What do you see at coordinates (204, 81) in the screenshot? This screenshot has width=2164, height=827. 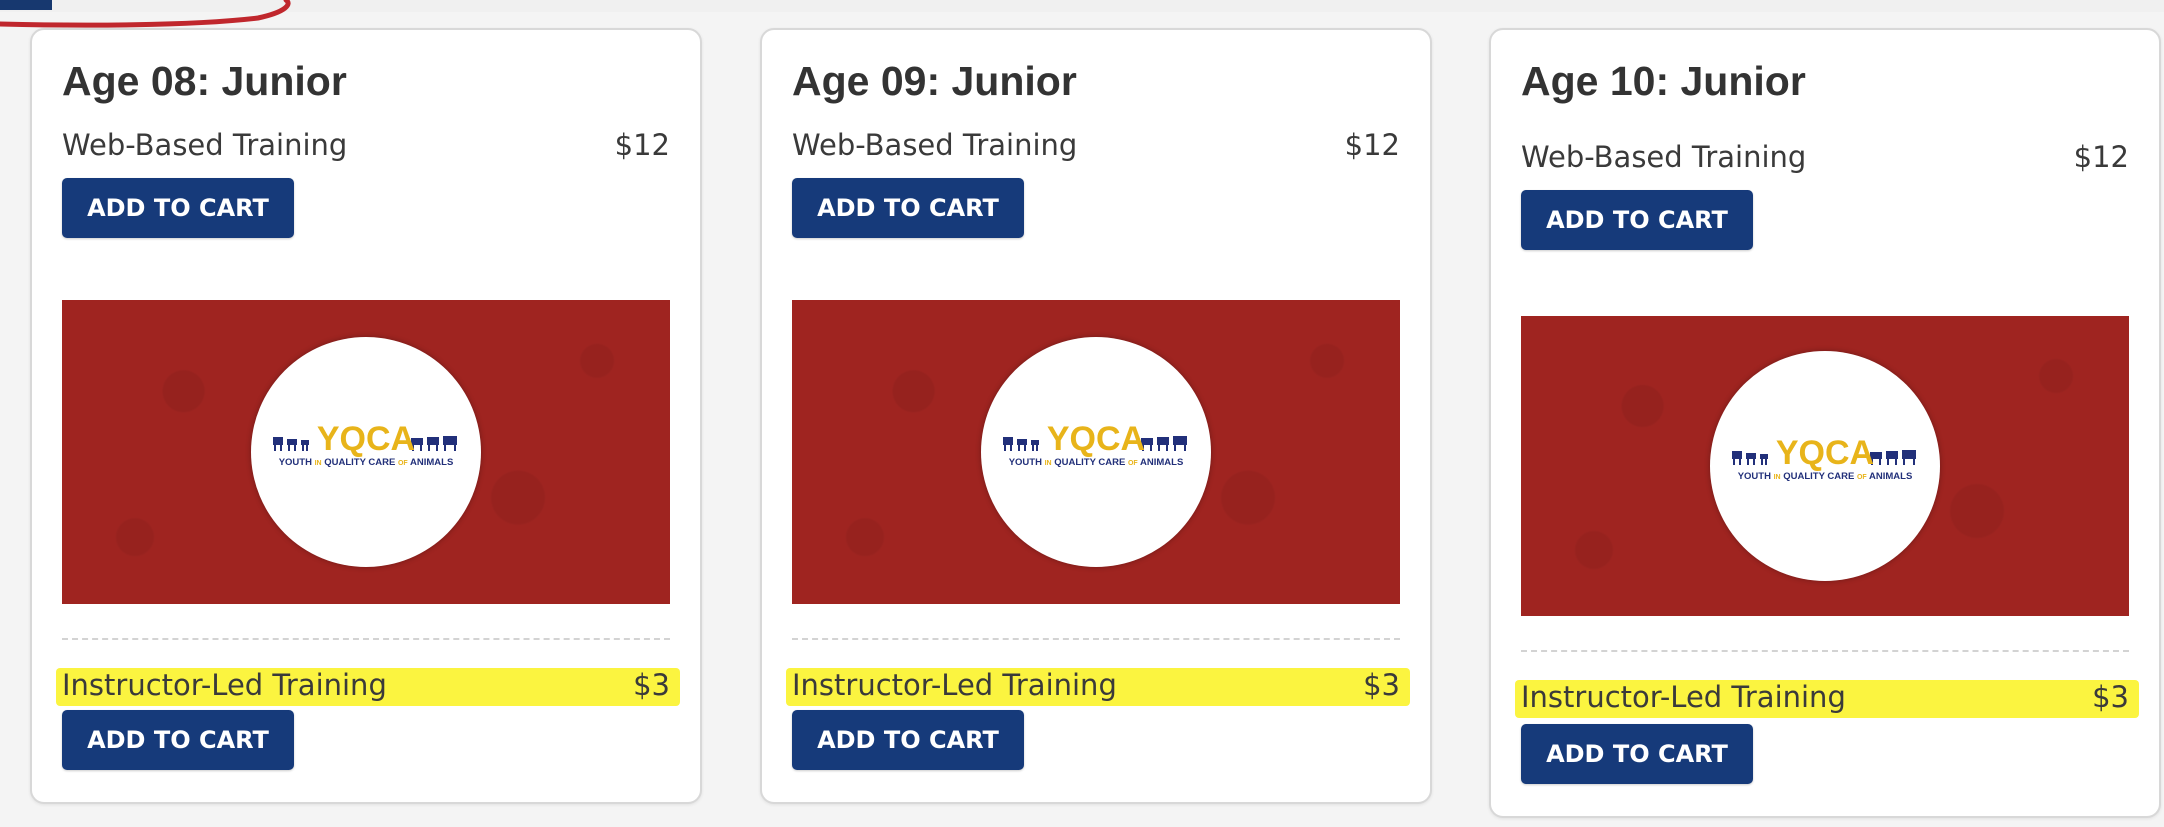 I see `card-title: Age 08: Junior` at bounding box center [204, 81].